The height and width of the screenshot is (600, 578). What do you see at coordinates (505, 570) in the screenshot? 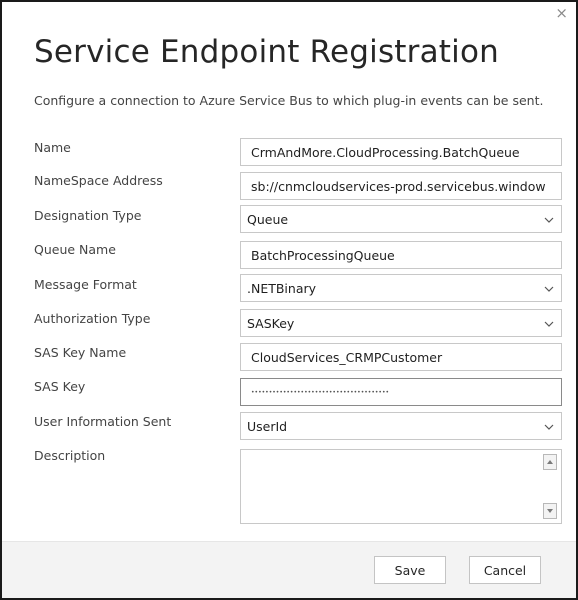
I see `cancel-button: Cancel` at bounding box center [505, 570].